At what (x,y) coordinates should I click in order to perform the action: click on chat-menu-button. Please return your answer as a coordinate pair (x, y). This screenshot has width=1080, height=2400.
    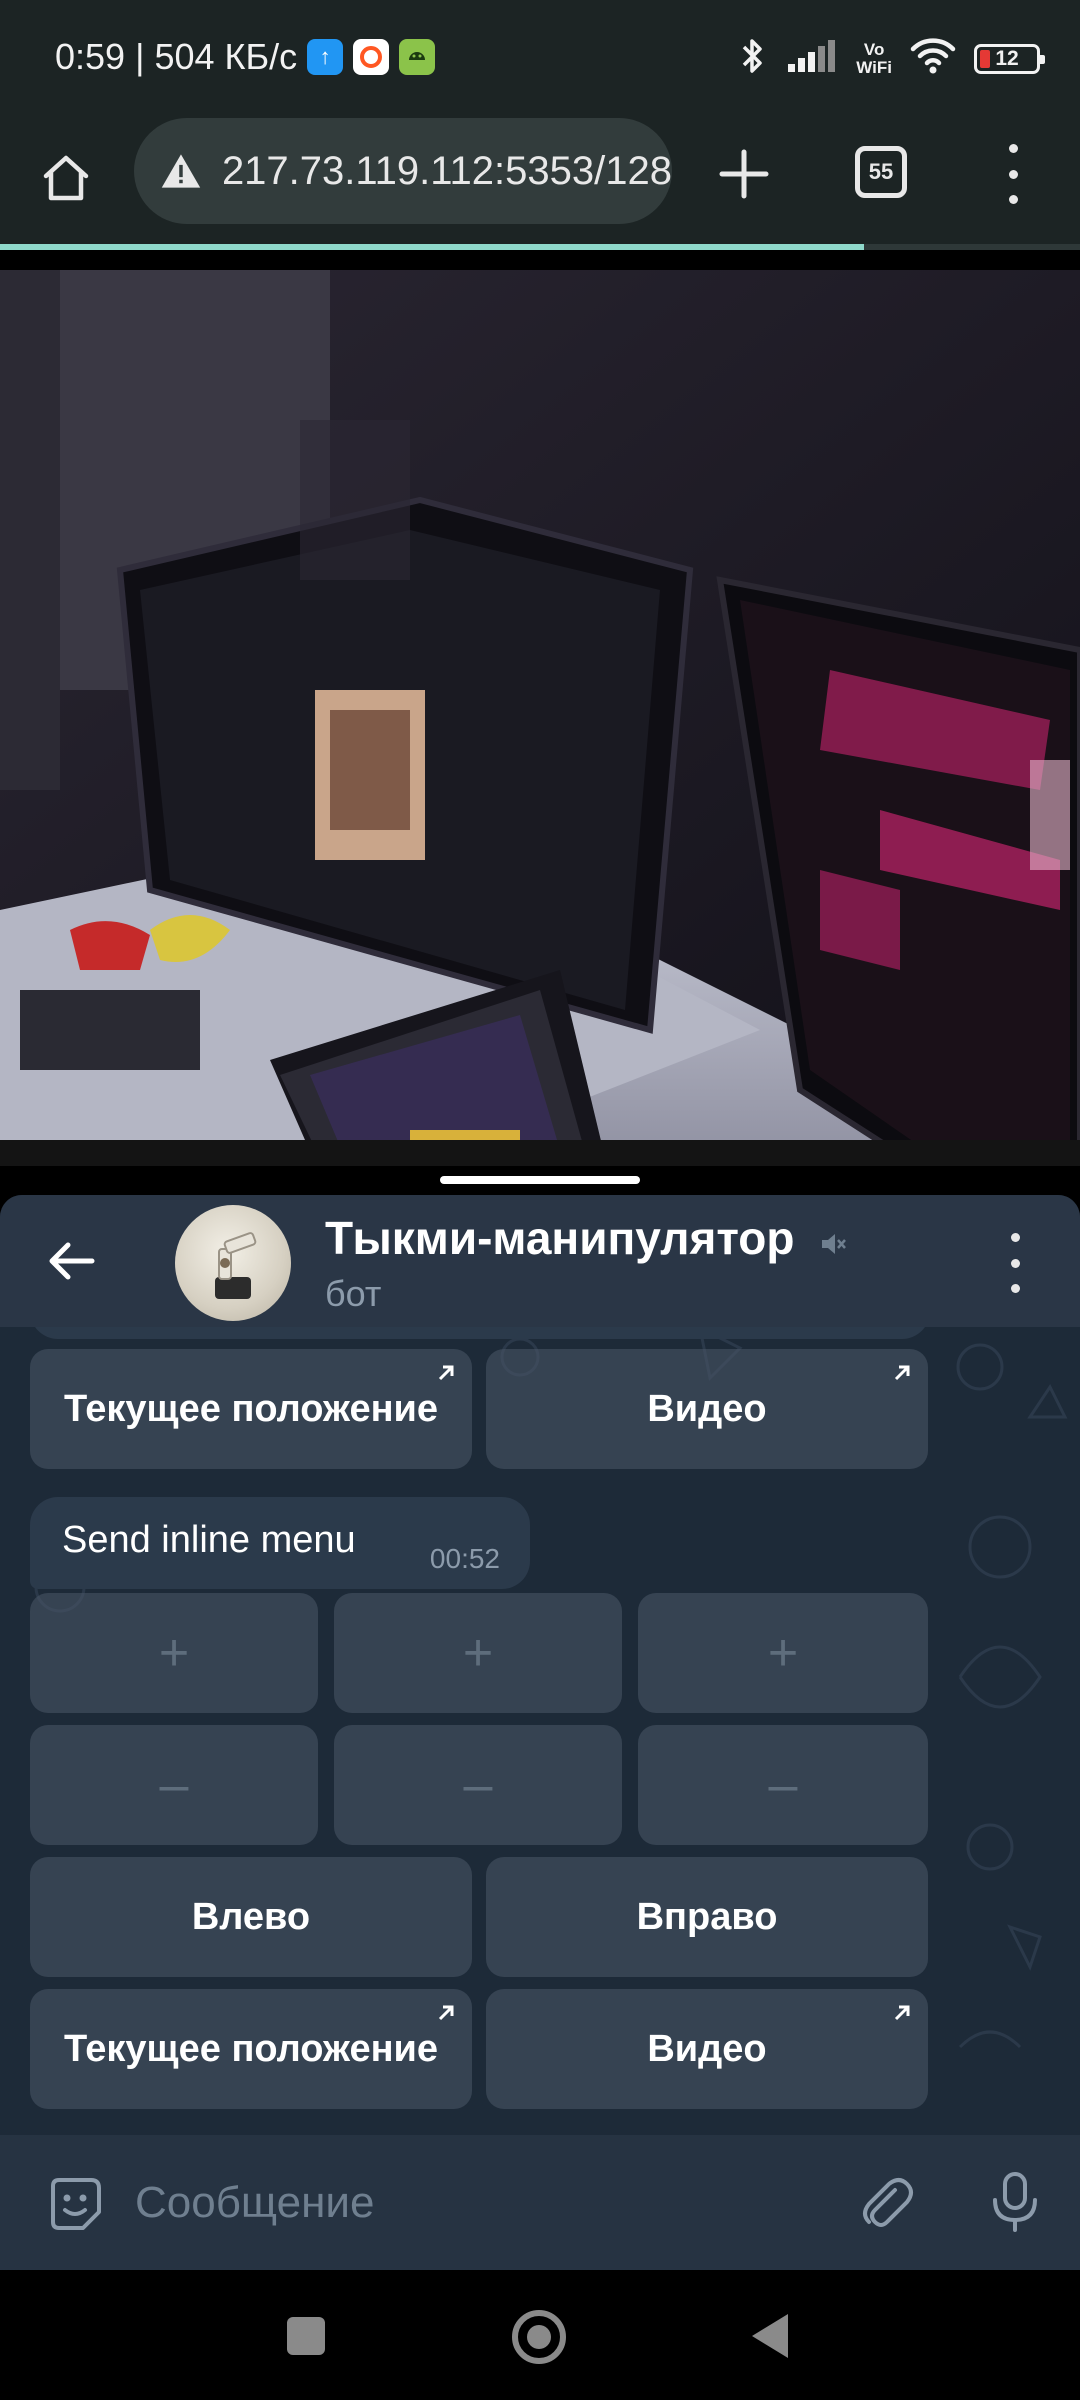
    Looking at the image, I should click on (1015, 1263).